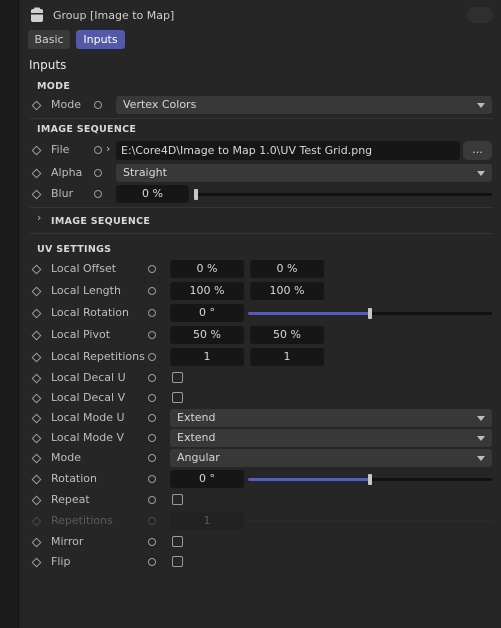 The image size is (501, 628). What do you see at coordinates (70, 499) in the screenshot?
I see `param-label: Repeat` at bounding box center [70, 499].